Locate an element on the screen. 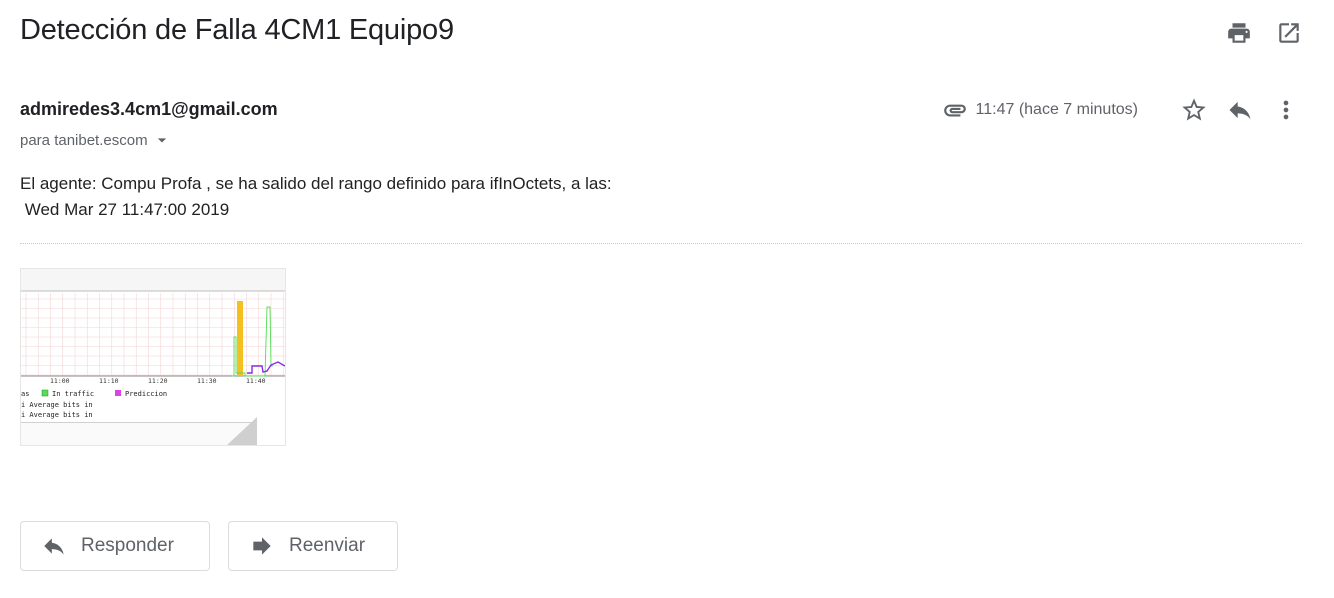 Image resolution: width=1334 pixels, height=598 pixels. tick-label: 11:00 is located at coordinates (60, 381).